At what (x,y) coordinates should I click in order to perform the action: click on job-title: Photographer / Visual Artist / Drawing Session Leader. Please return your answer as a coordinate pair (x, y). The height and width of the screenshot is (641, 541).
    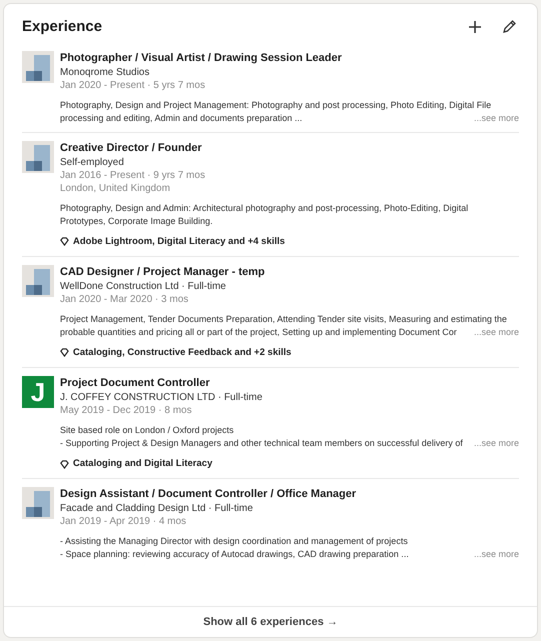
    Looking at the image, I should click on (201, 58).